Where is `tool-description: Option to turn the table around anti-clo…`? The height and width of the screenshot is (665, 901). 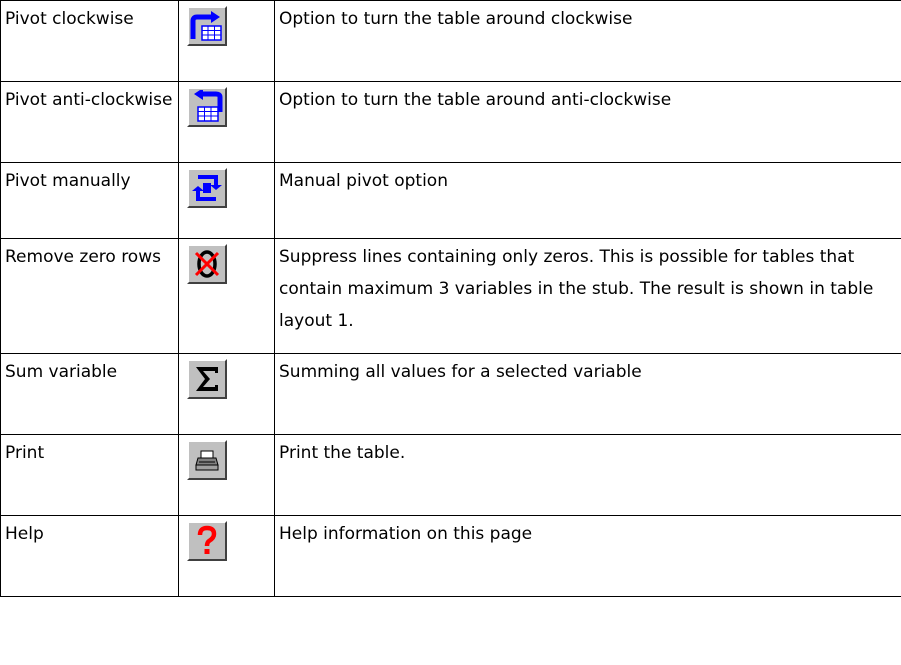
tool-description: Option to turn the table around anti-clo… is located at coordinates (587, 122).